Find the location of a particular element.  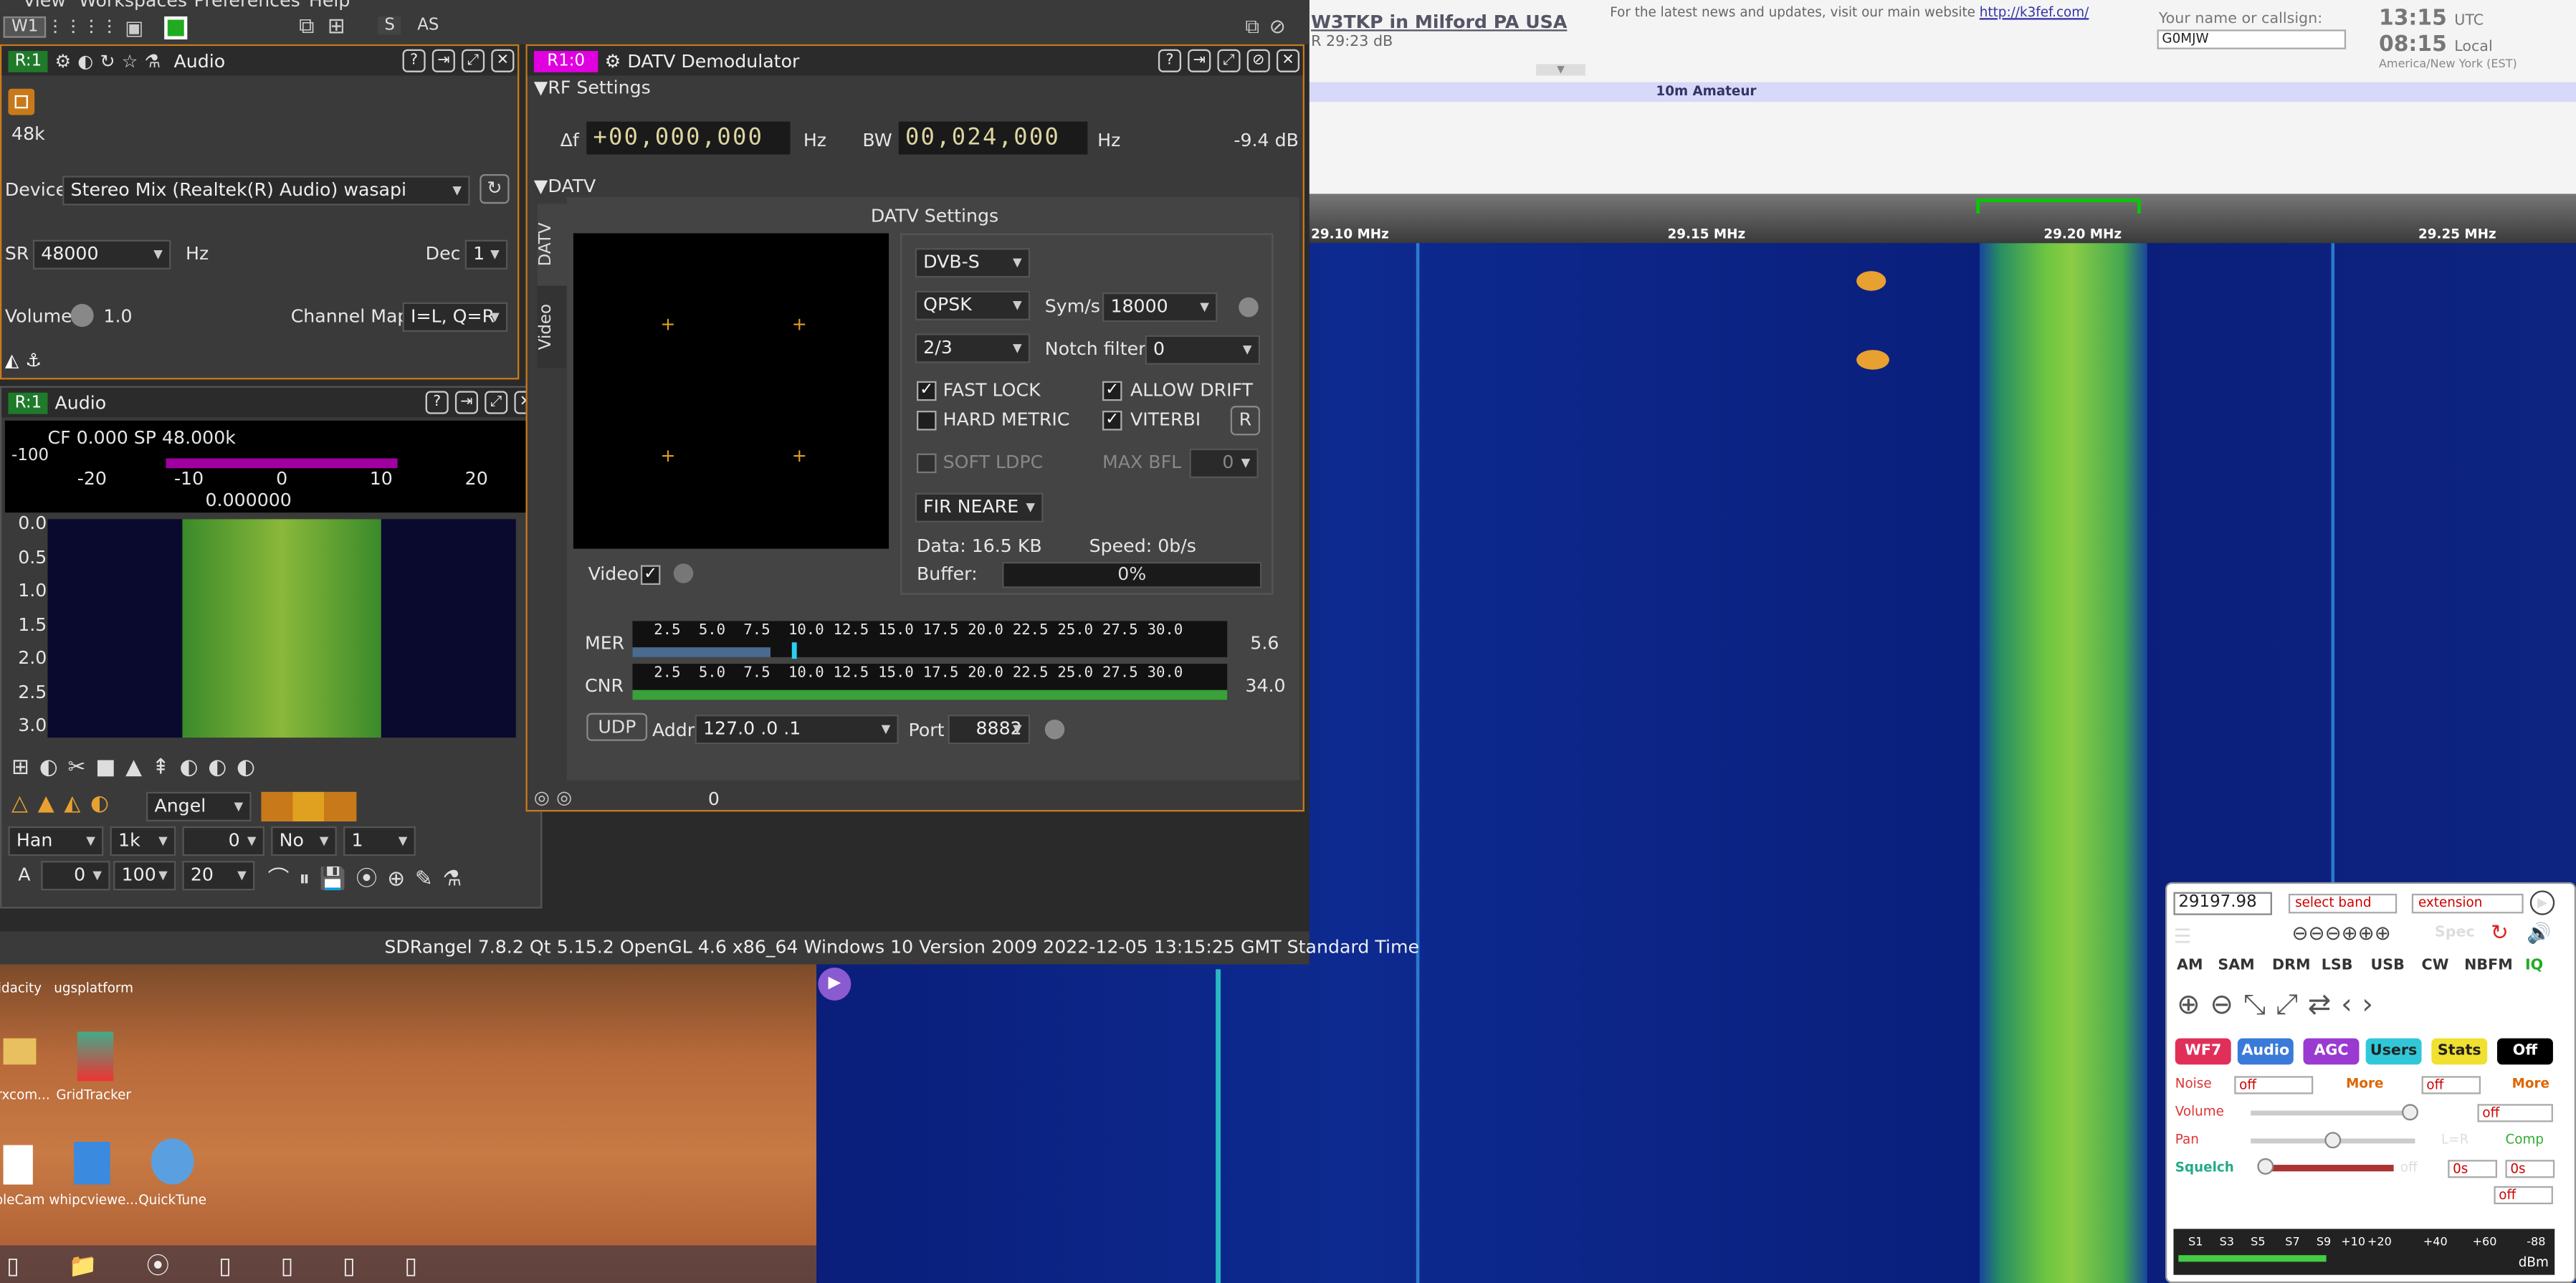

gear-icon: ⚙ is located at coordinates (613, 61).